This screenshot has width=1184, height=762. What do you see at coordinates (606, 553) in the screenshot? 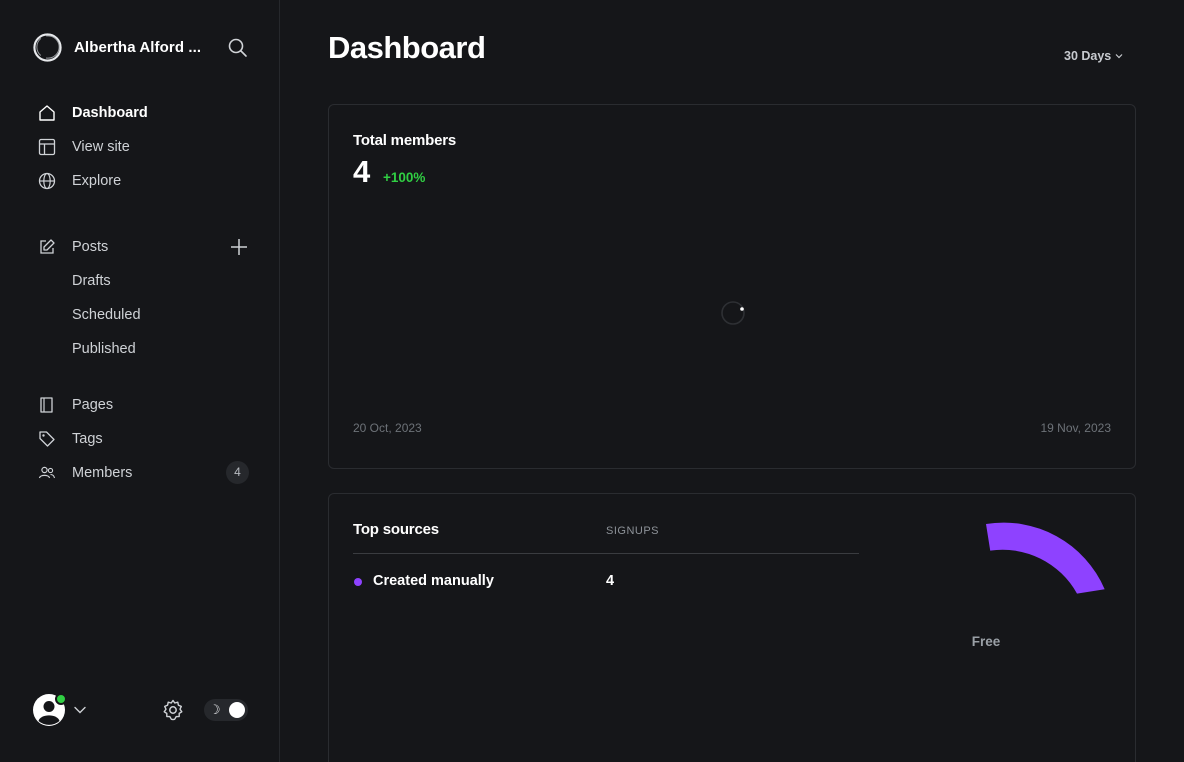
I see `table-divider` at bounding box center [606, 553].